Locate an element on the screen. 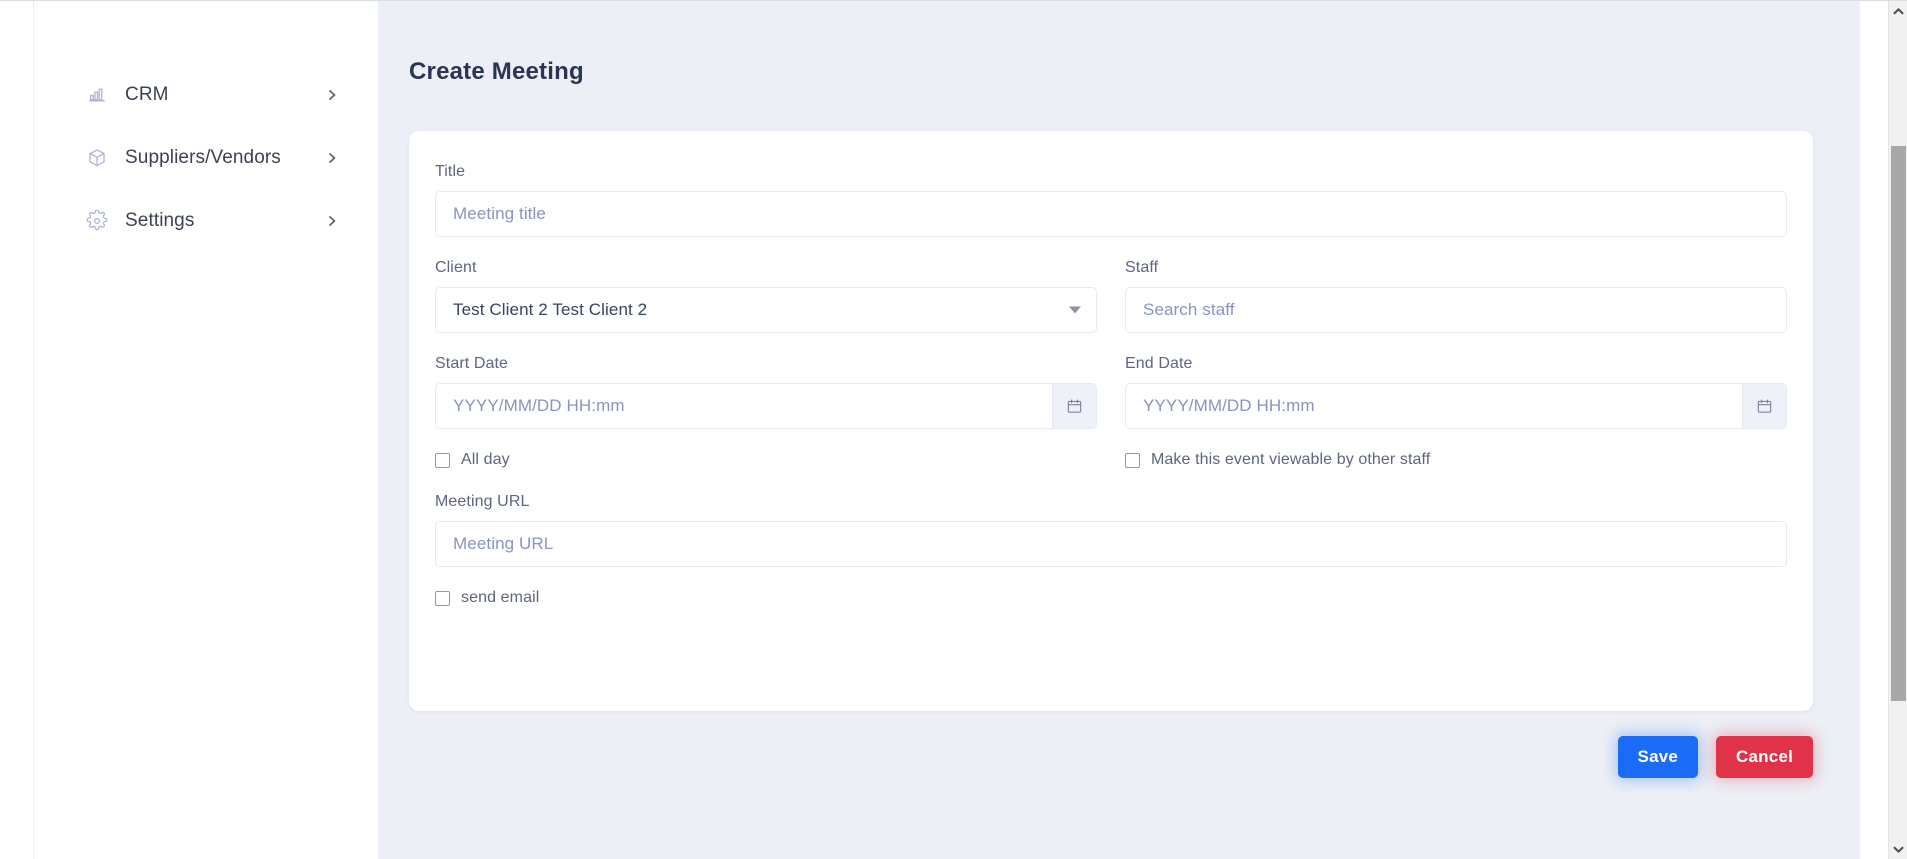 This screenshot has width=1907, height=859. client-field-group: Client Test Client 2 Test Client 2 is located at coordinates (766, 296).